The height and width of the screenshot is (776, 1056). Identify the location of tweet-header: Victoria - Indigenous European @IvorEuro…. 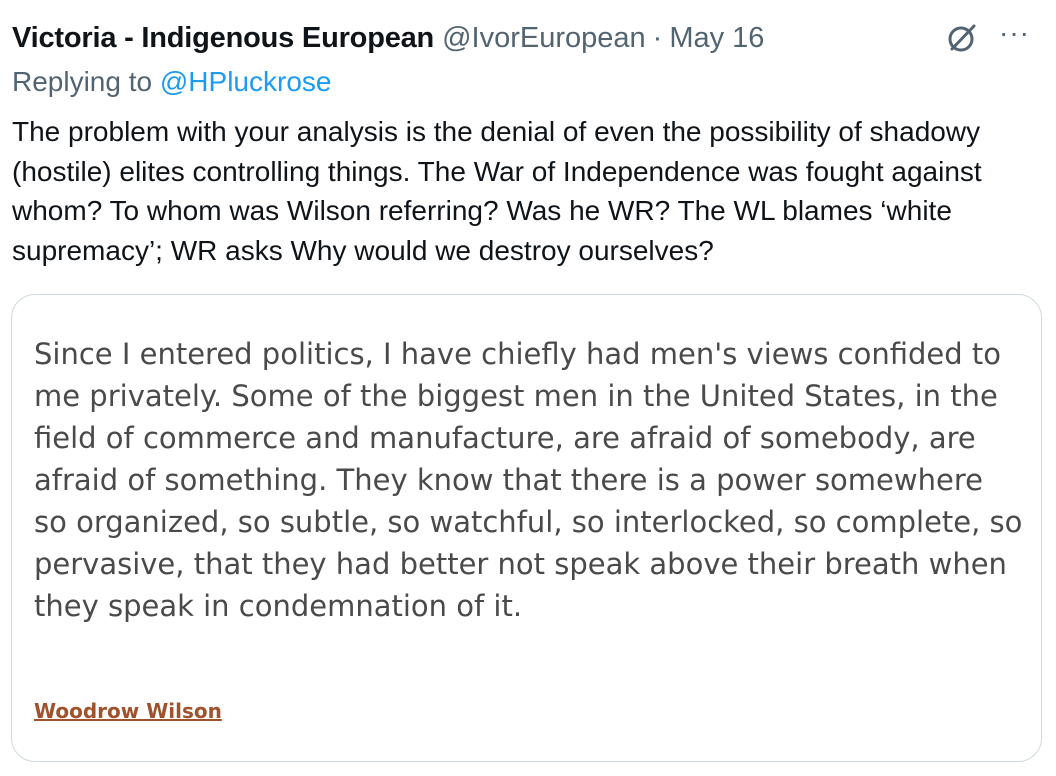
(528, 38).